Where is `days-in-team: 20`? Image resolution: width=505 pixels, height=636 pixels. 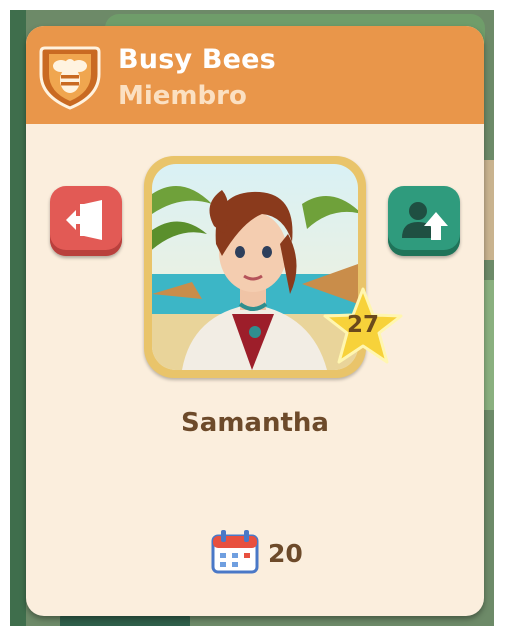
days-in-team: 20 is located at coordinates (256, 553).